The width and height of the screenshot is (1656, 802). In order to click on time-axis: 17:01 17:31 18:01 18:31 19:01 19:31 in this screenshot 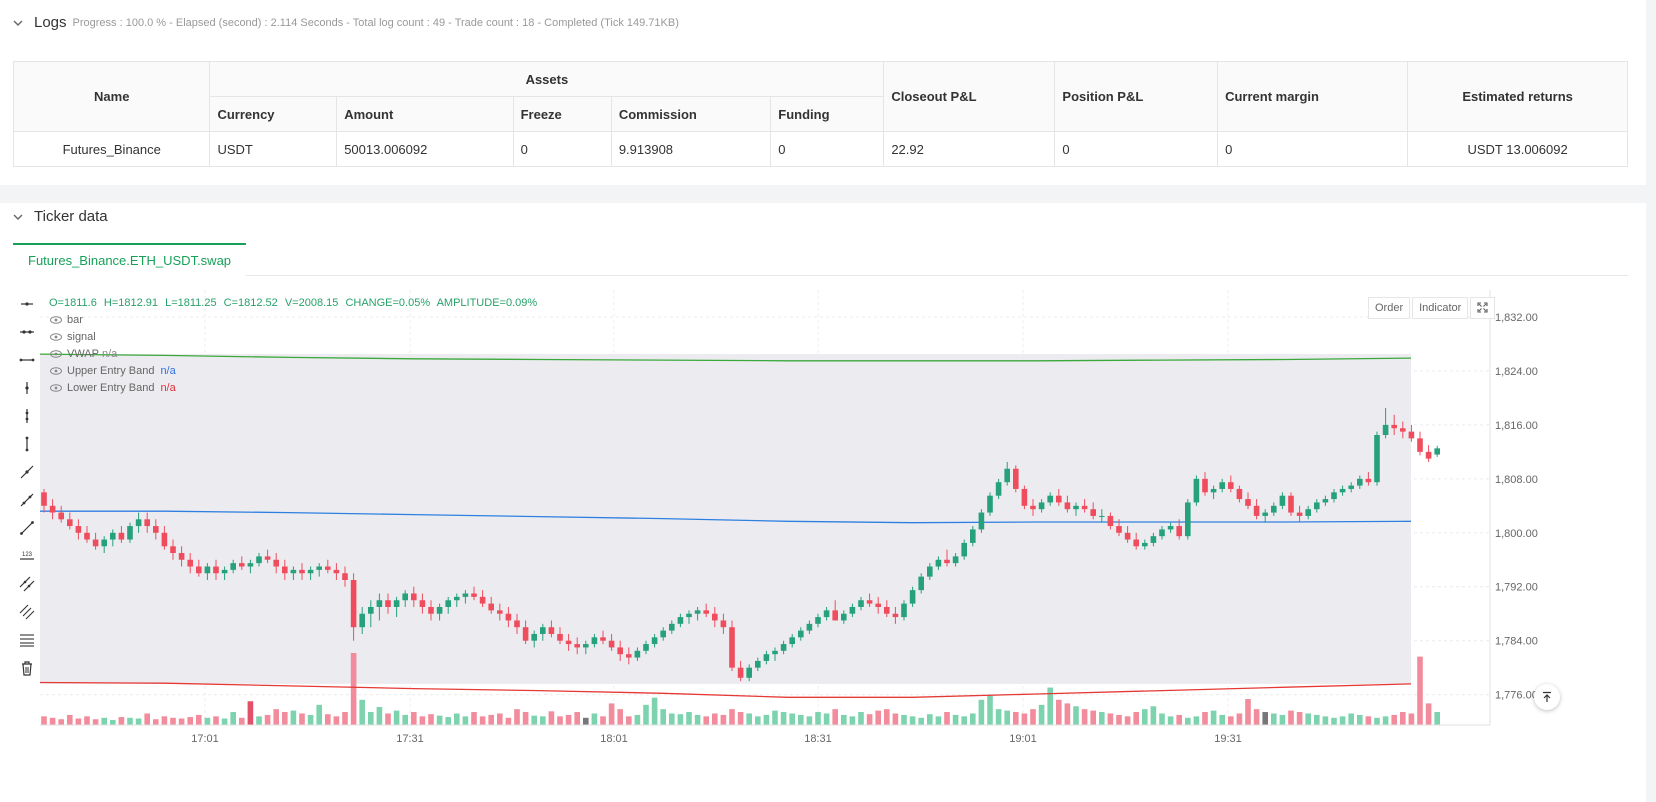, I will do `click(716, 739)`.